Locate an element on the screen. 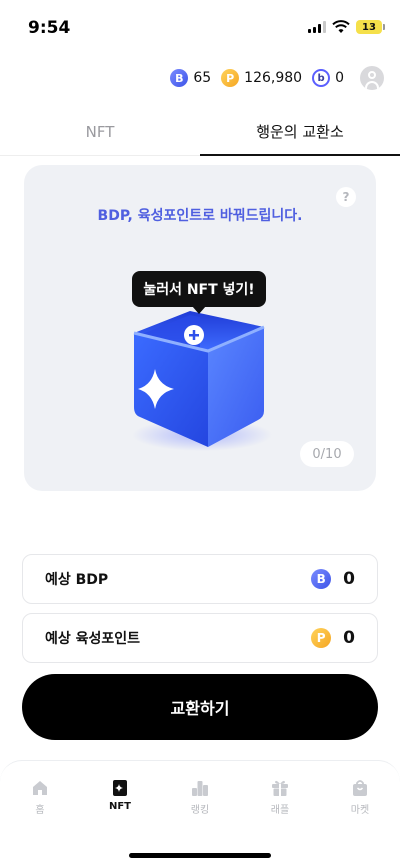  point-balance-value: 126,980 is located at coordinates (273, 78).